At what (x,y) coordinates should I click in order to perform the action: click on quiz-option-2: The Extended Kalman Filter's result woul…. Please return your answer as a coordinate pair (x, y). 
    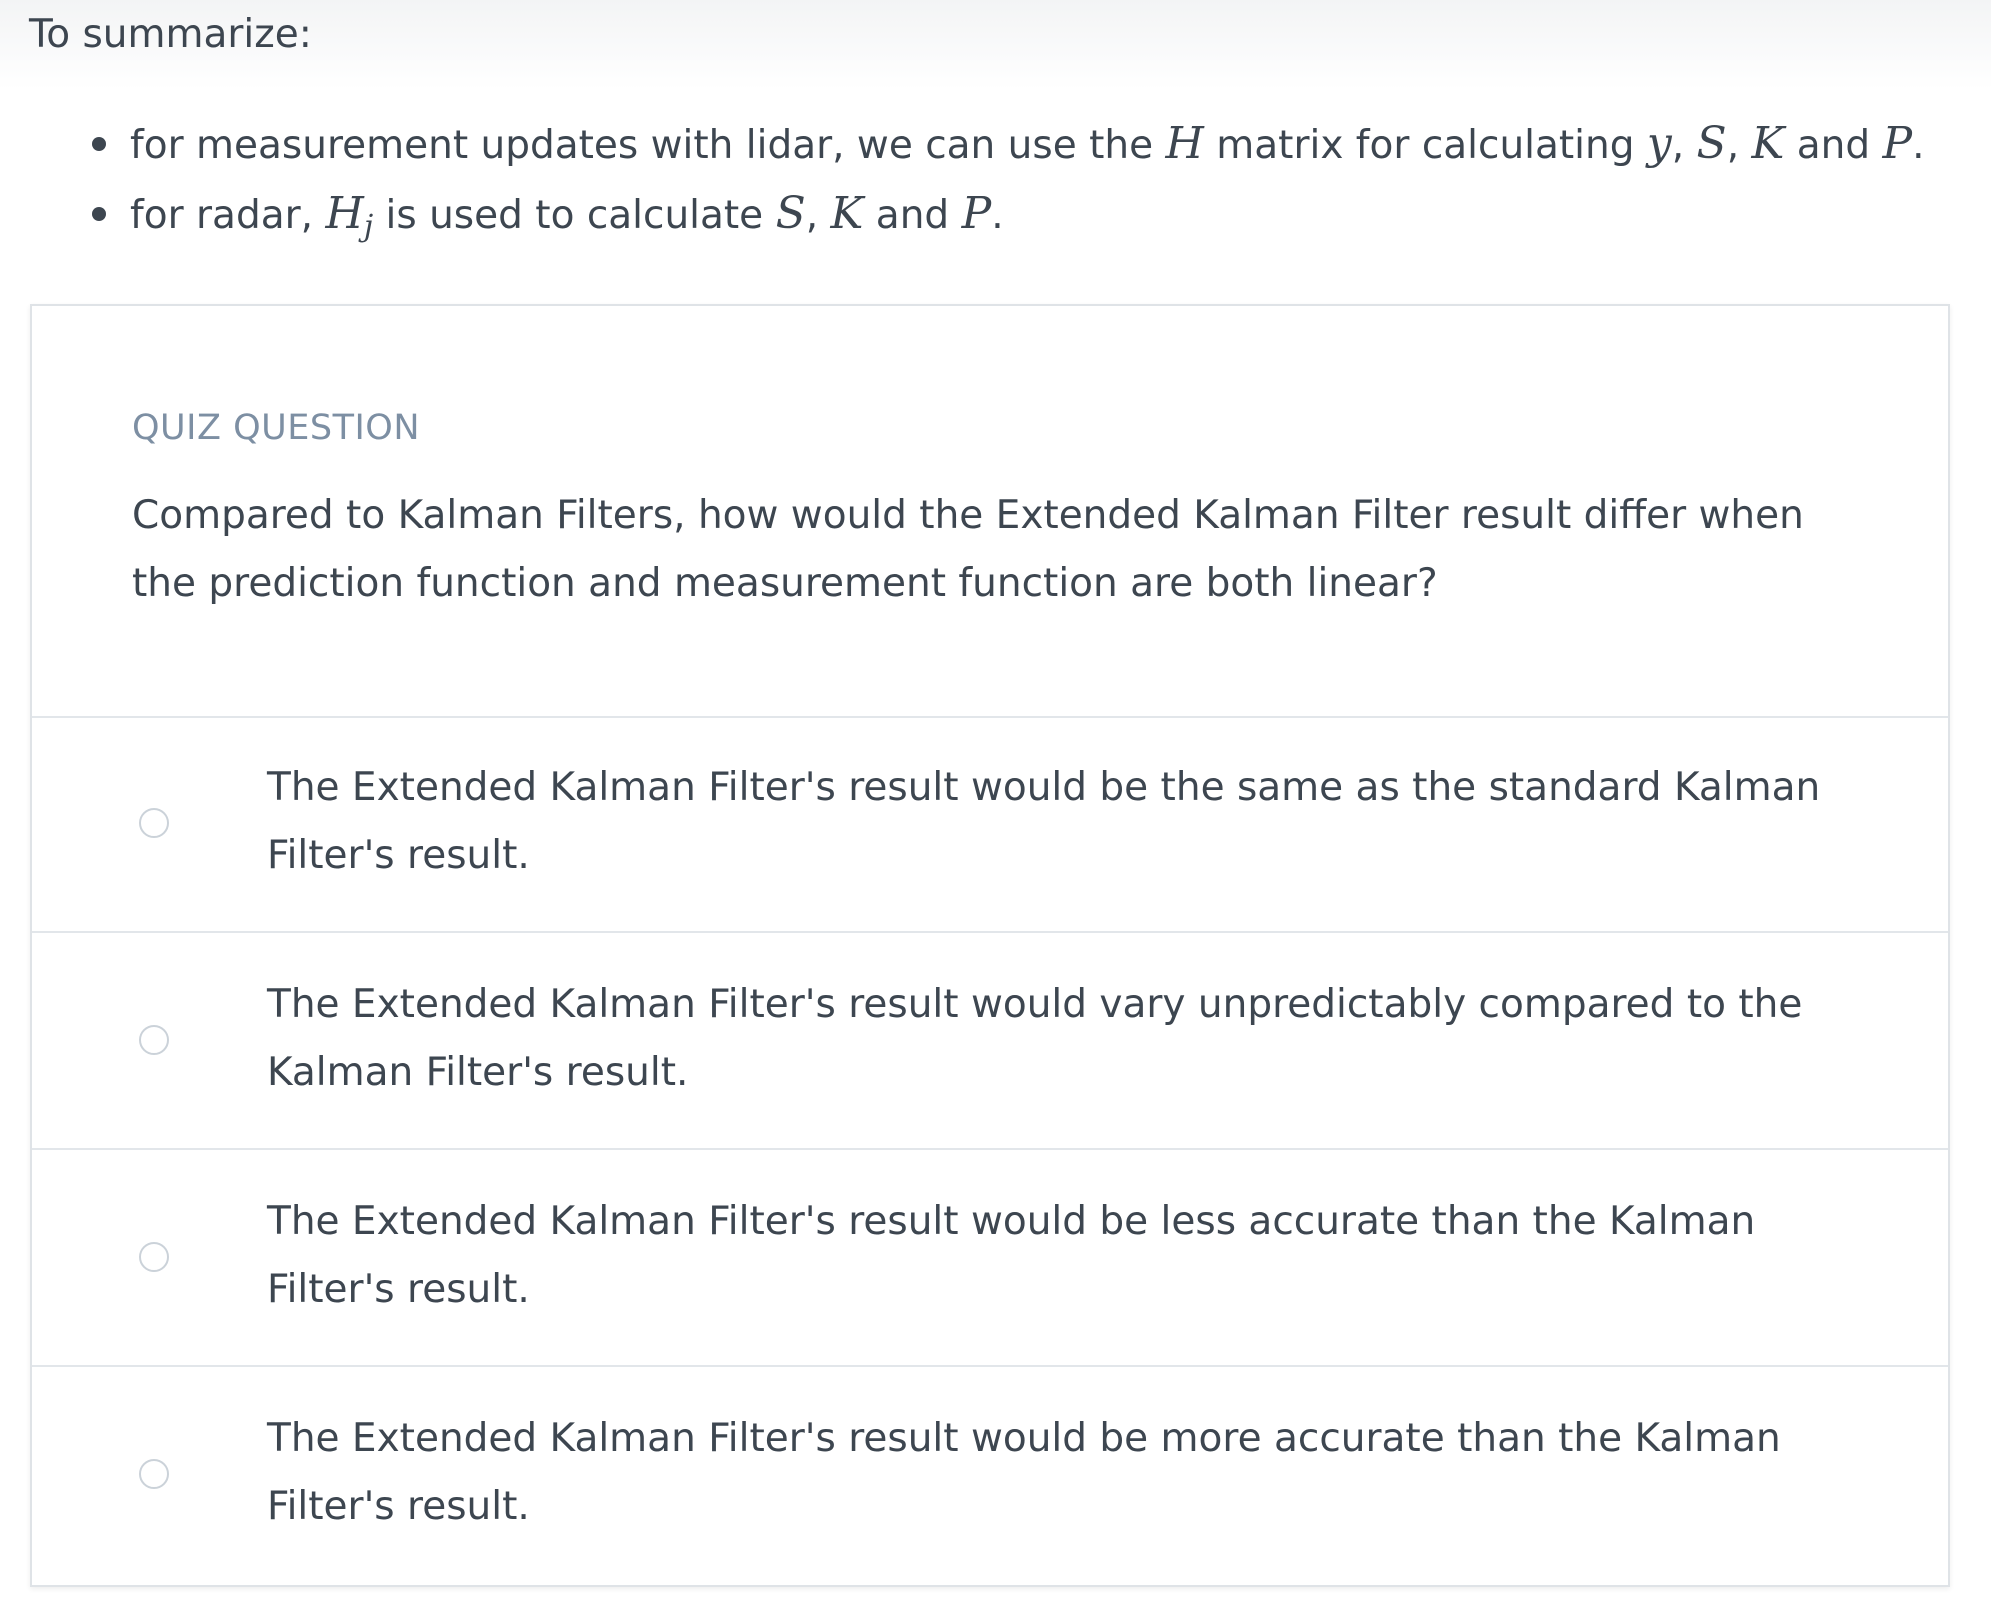
    Looking at the image, I should click on (990, 1041).